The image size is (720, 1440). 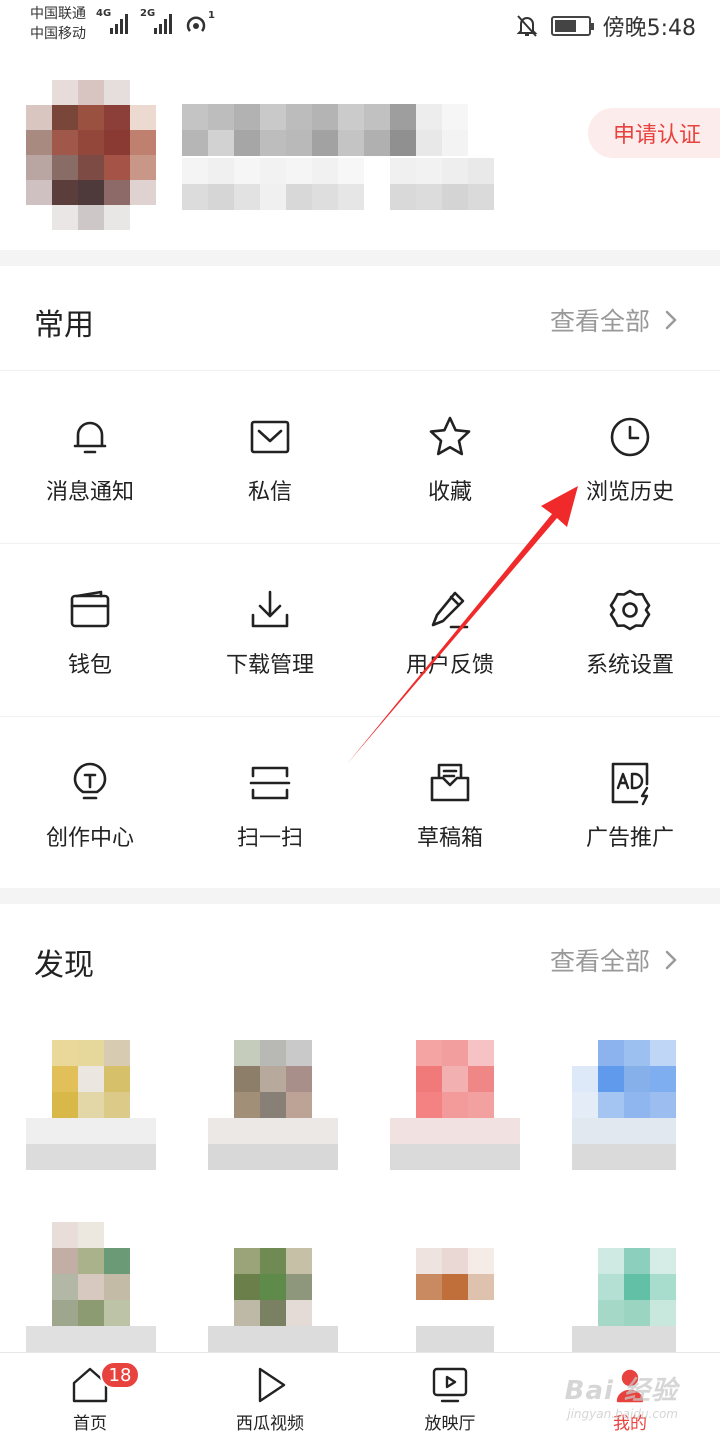 What do you see at coordinates (269, 665) in the screenshot?
I see `grid-item-label: 下载管理` at bounding box center [269, 665].